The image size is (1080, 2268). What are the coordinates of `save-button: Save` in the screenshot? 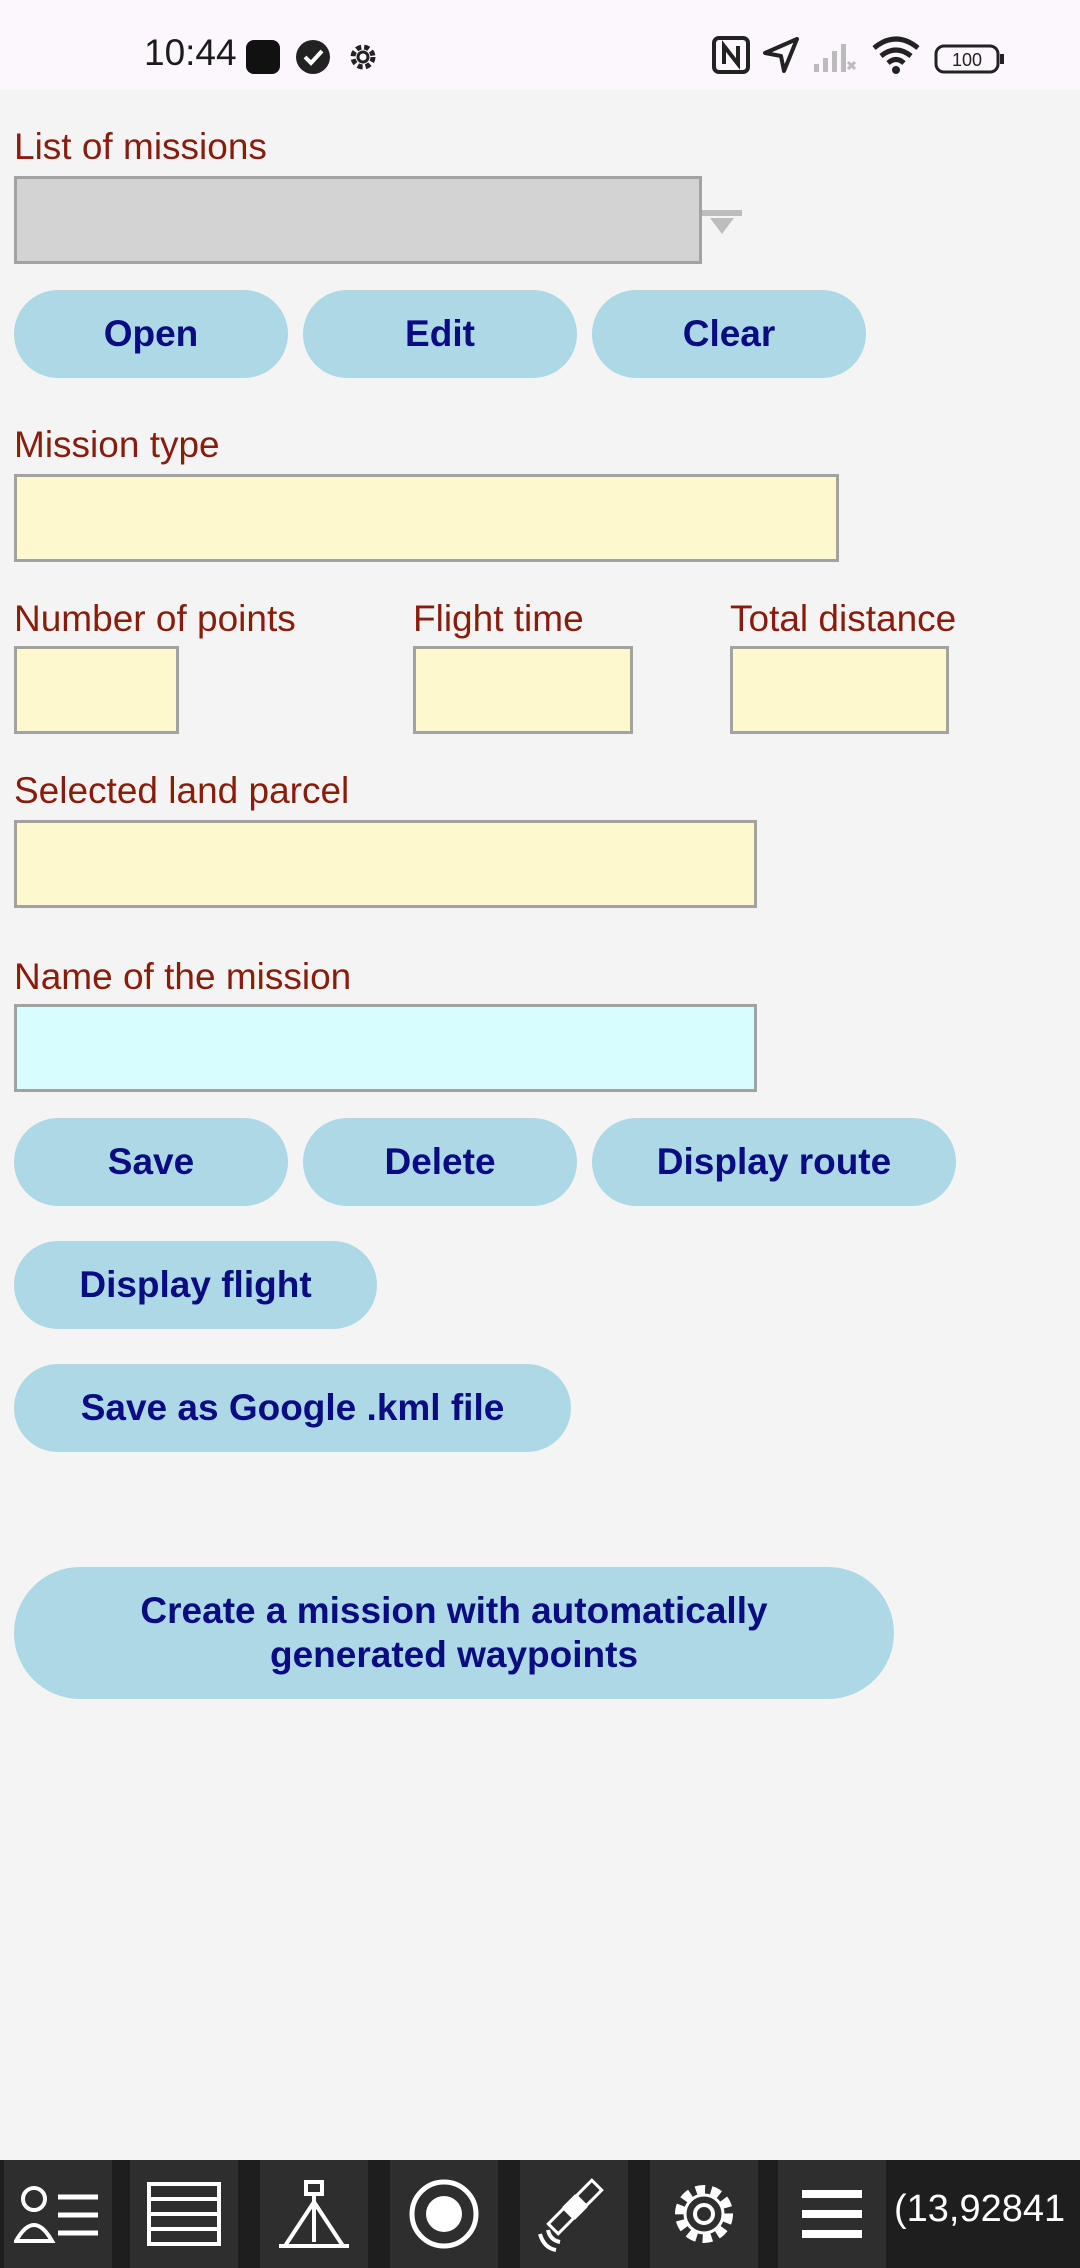 It's located at (151, 1162).